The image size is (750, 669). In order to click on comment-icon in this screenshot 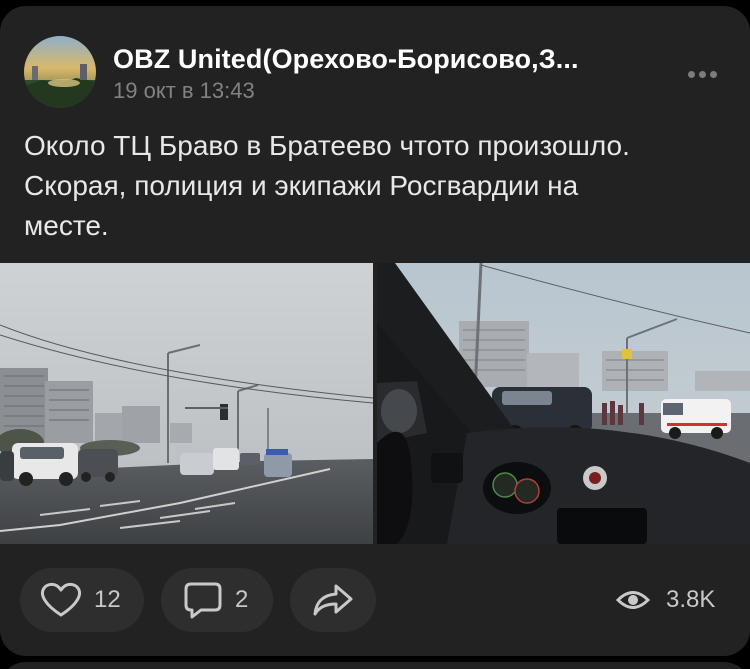, I will do `click(203, 600)`.